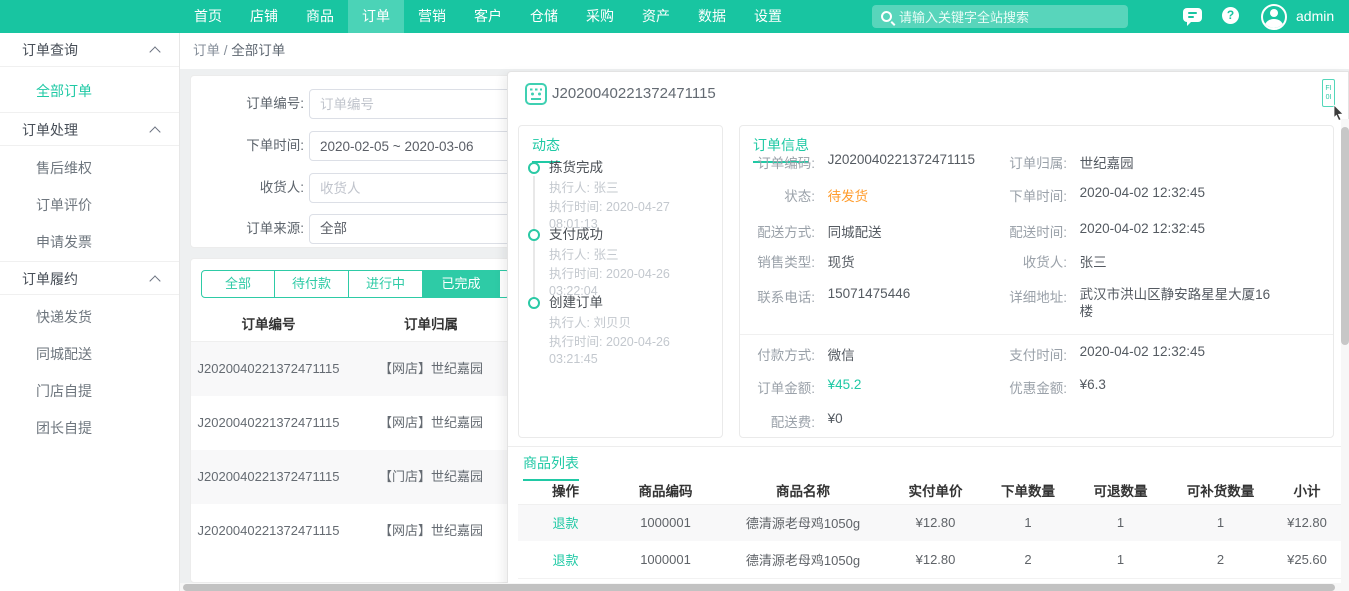  I want to click on global-search-input: 请输入关键字全站搜索, so click(1000, 16).